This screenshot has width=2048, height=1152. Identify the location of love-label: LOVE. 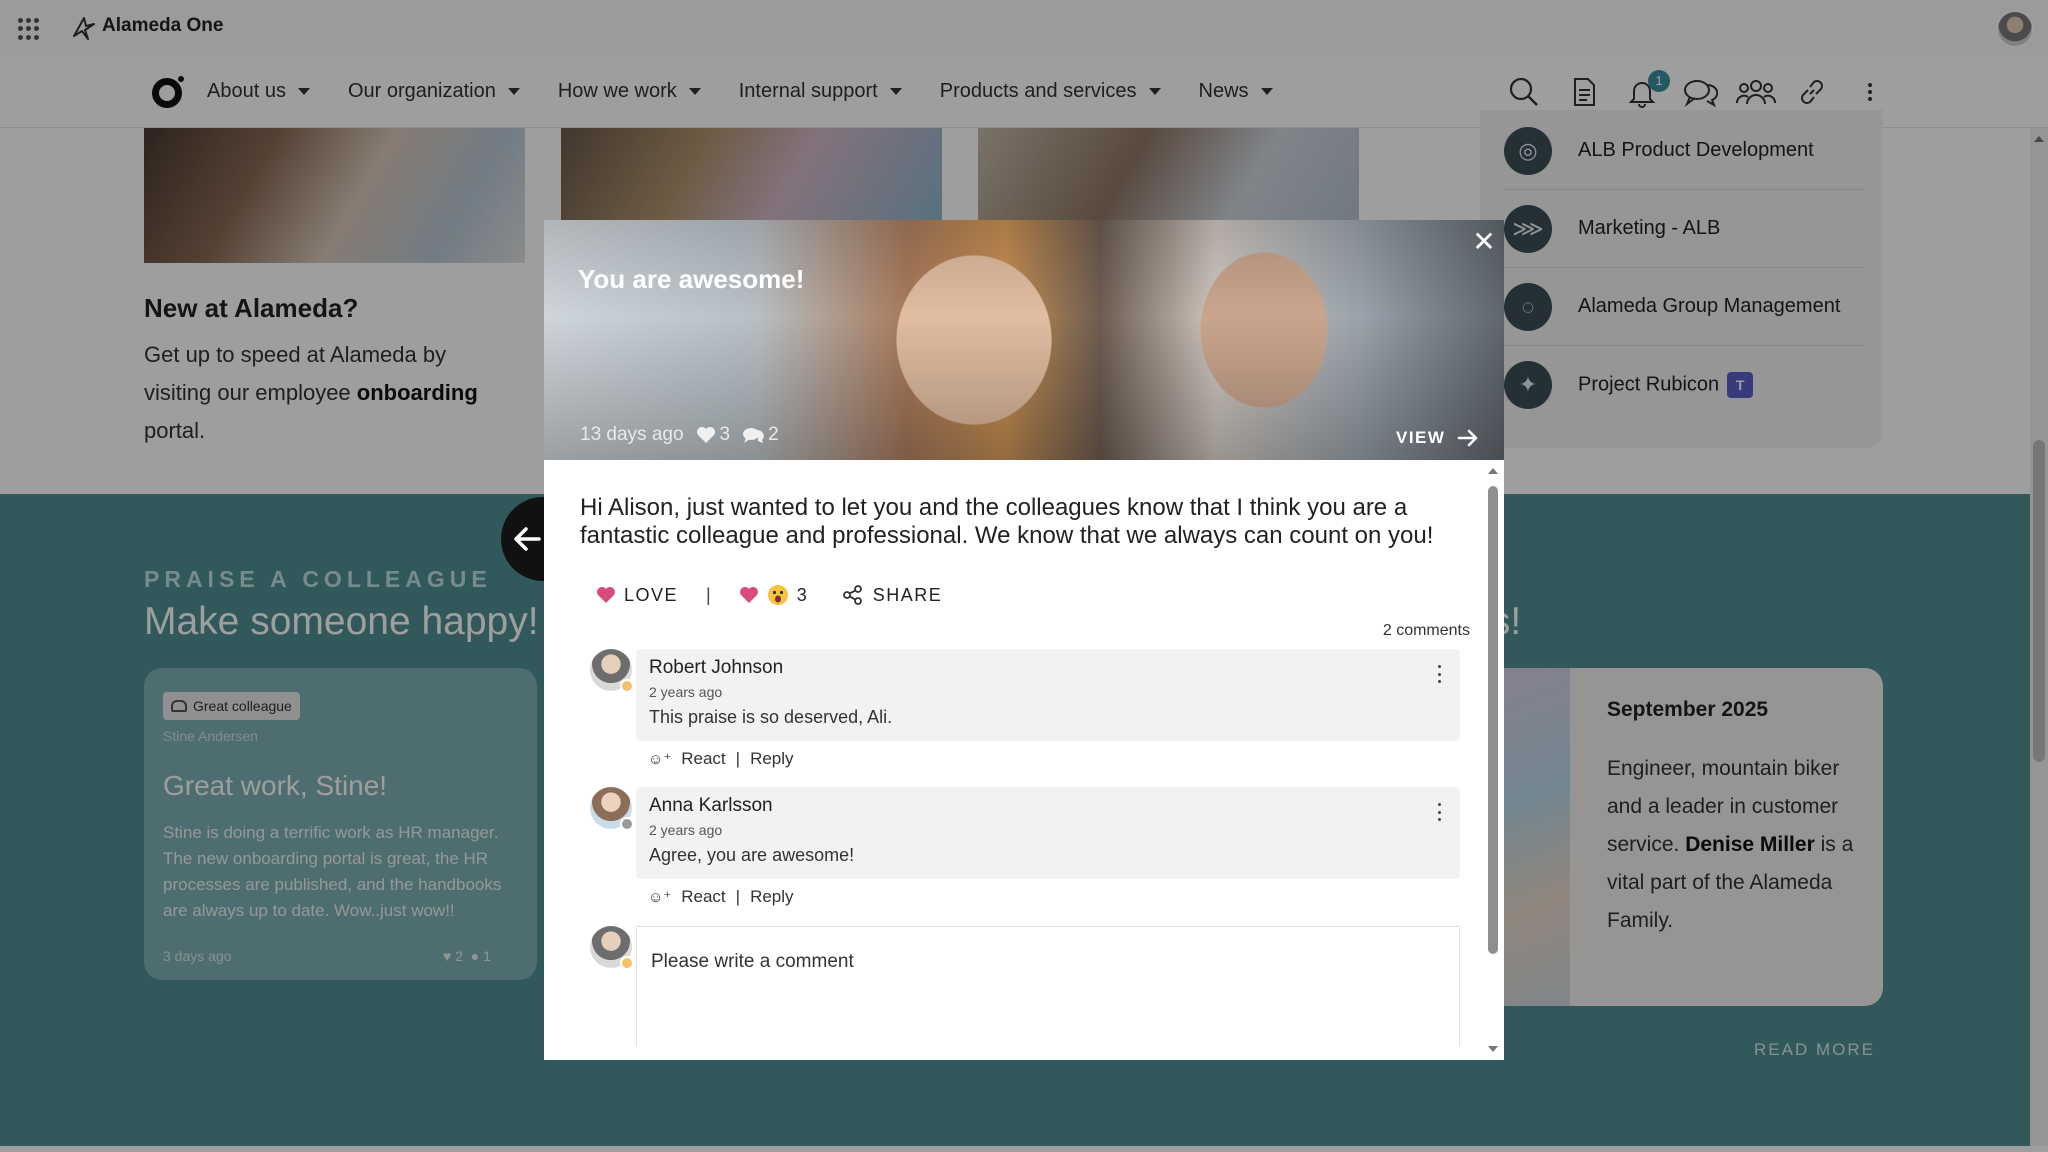
(651, 594).